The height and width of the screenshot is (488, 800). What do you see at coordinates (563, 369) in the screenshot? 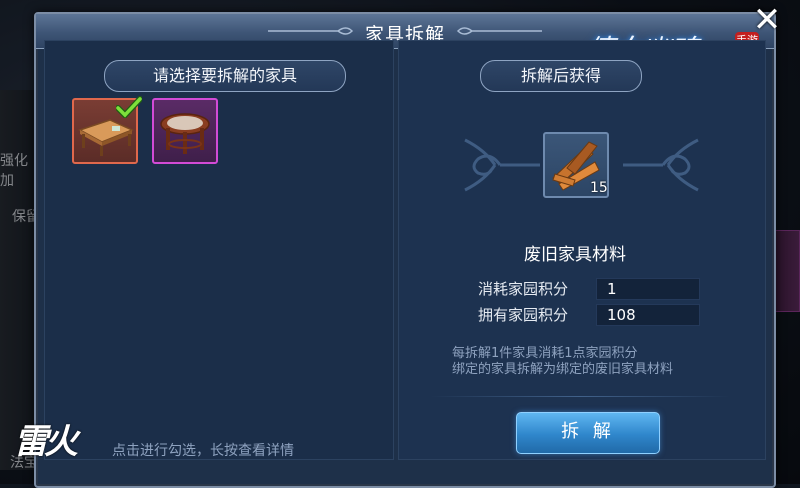
I see `rule-note-bound: 绑定的家具拆解为绑定的废旧家具材料` at bounding box center [563, 369].